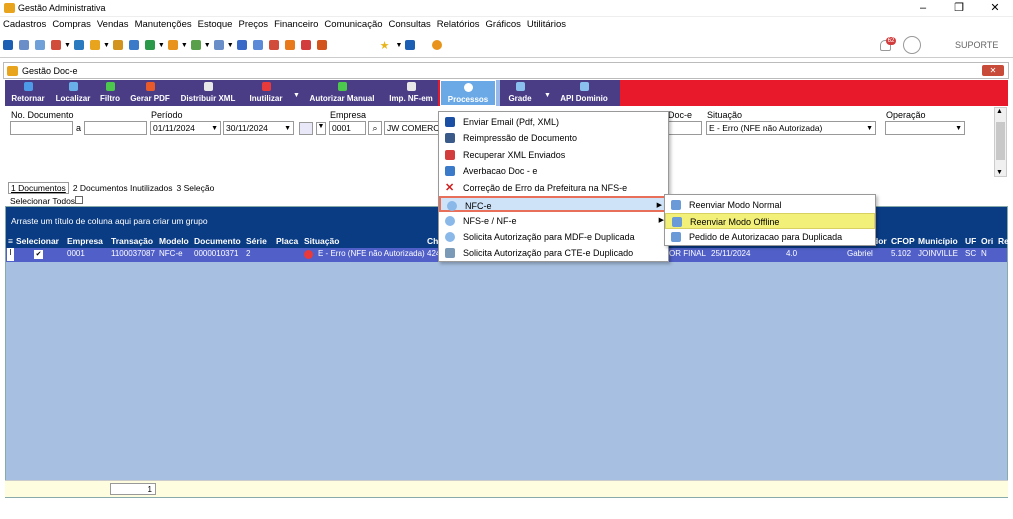  I want to click on col-modelo: Modelo, so click(174, 241).